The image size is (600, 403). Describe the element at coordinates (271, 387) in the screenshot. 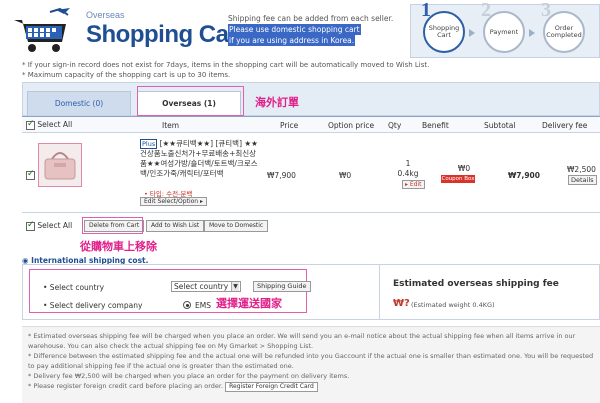

I see `register-credit-card-button: Register Foreign Credit Card` at that location.